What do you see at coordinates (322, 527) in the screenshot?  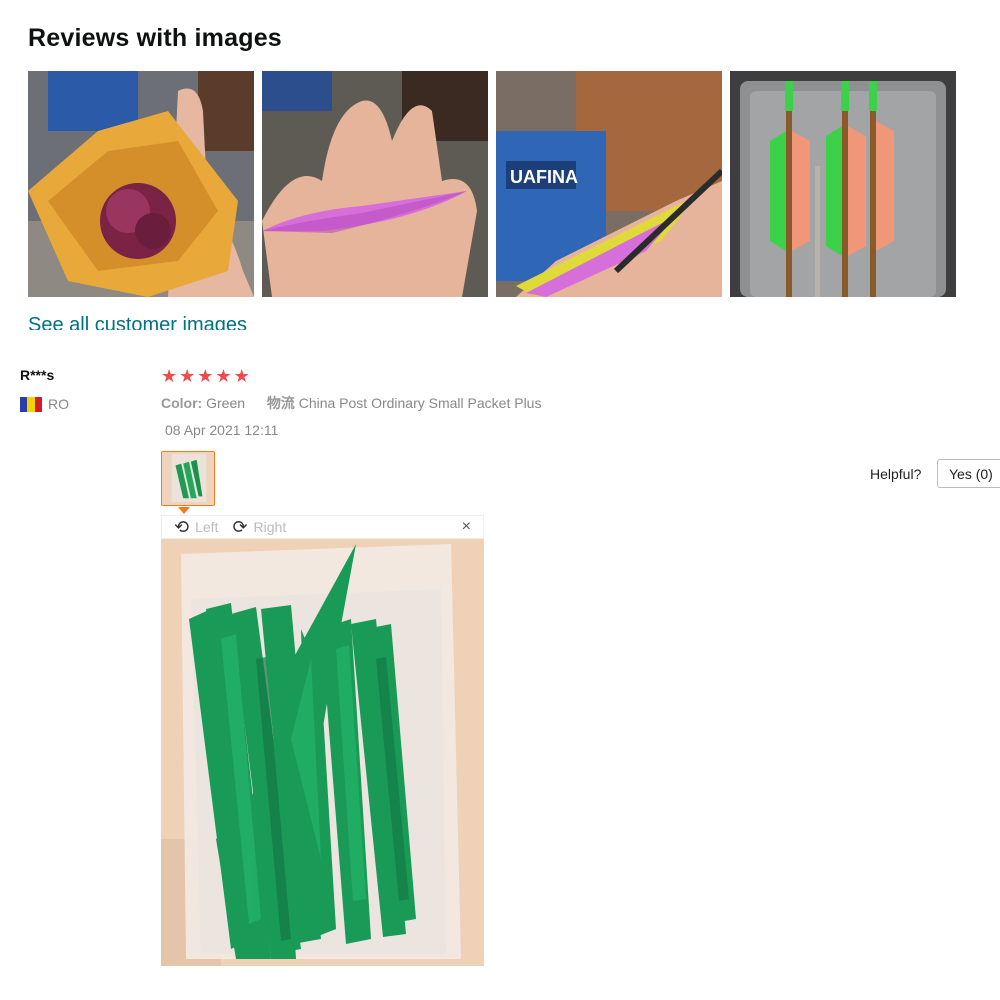 I see `image-viewer-toolbar: ⟲ Left ⟳ Right ×` at bounding box center [322, 527].